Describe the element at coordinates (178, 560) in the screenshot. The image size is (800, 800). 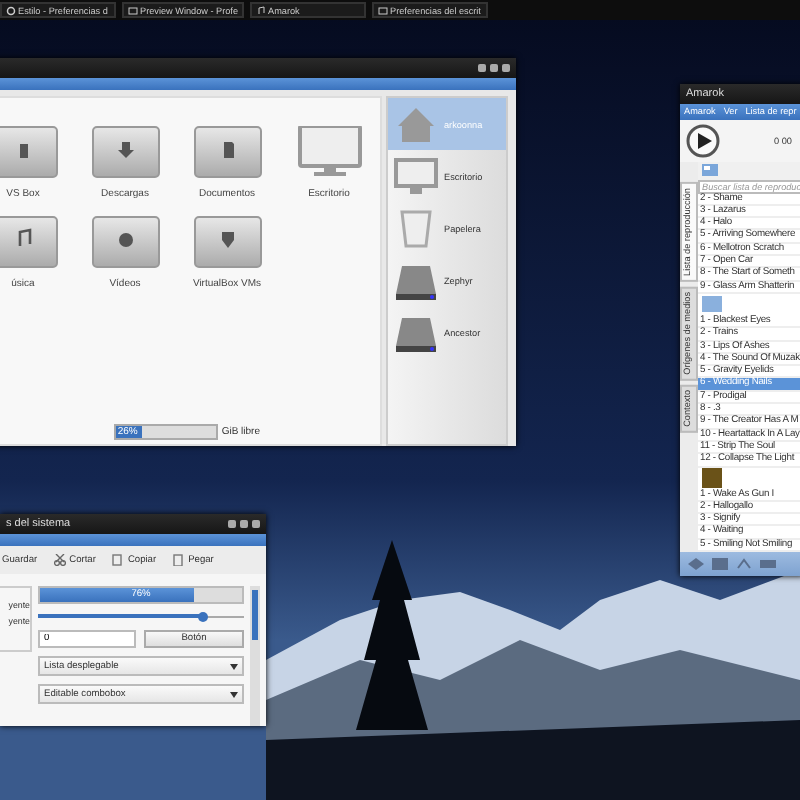
I see `clipboard-icon` at that location.